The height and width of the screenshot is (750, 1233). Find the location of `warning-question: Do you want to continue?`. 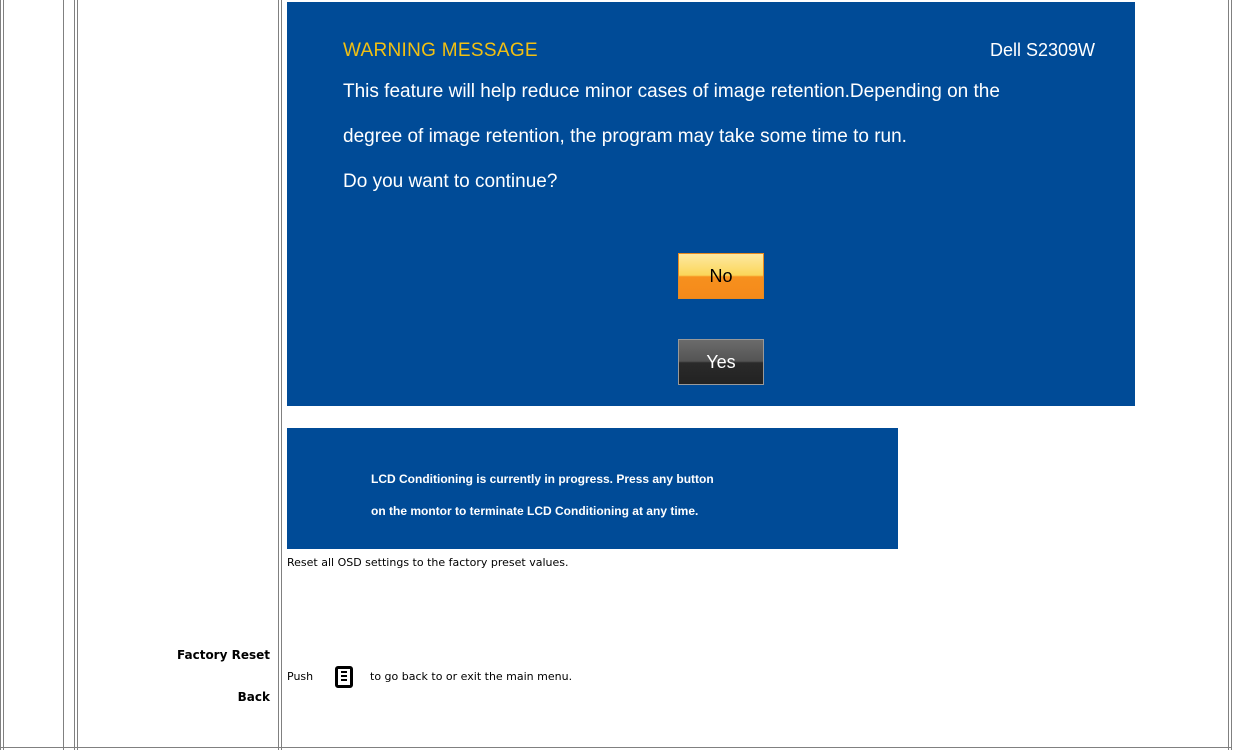

warning-question: Do you want to continue? is located at coordinates (450, 181).